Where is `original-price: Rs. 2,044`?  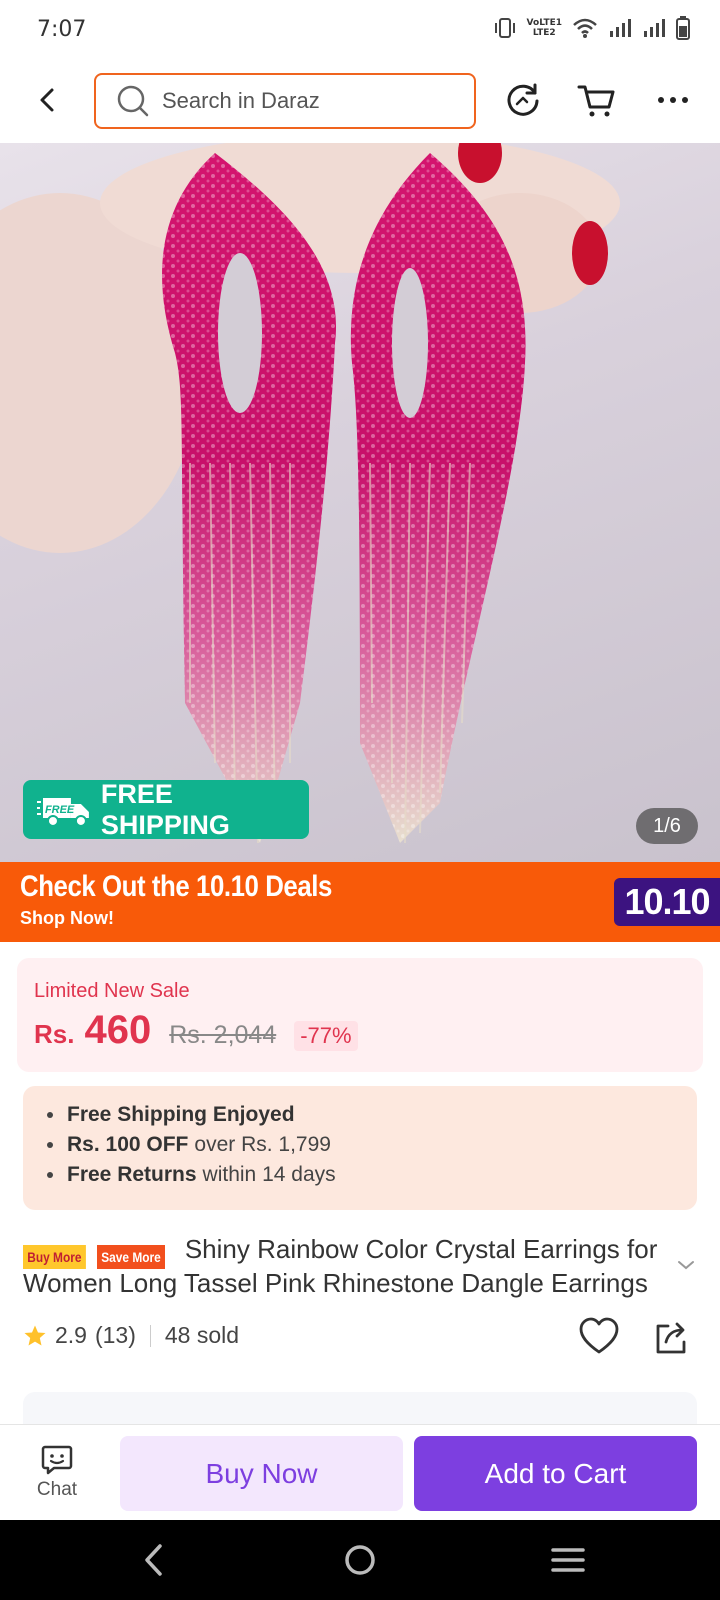
original-price: Rs. 2,044 is located at coordinates (223, 1035).